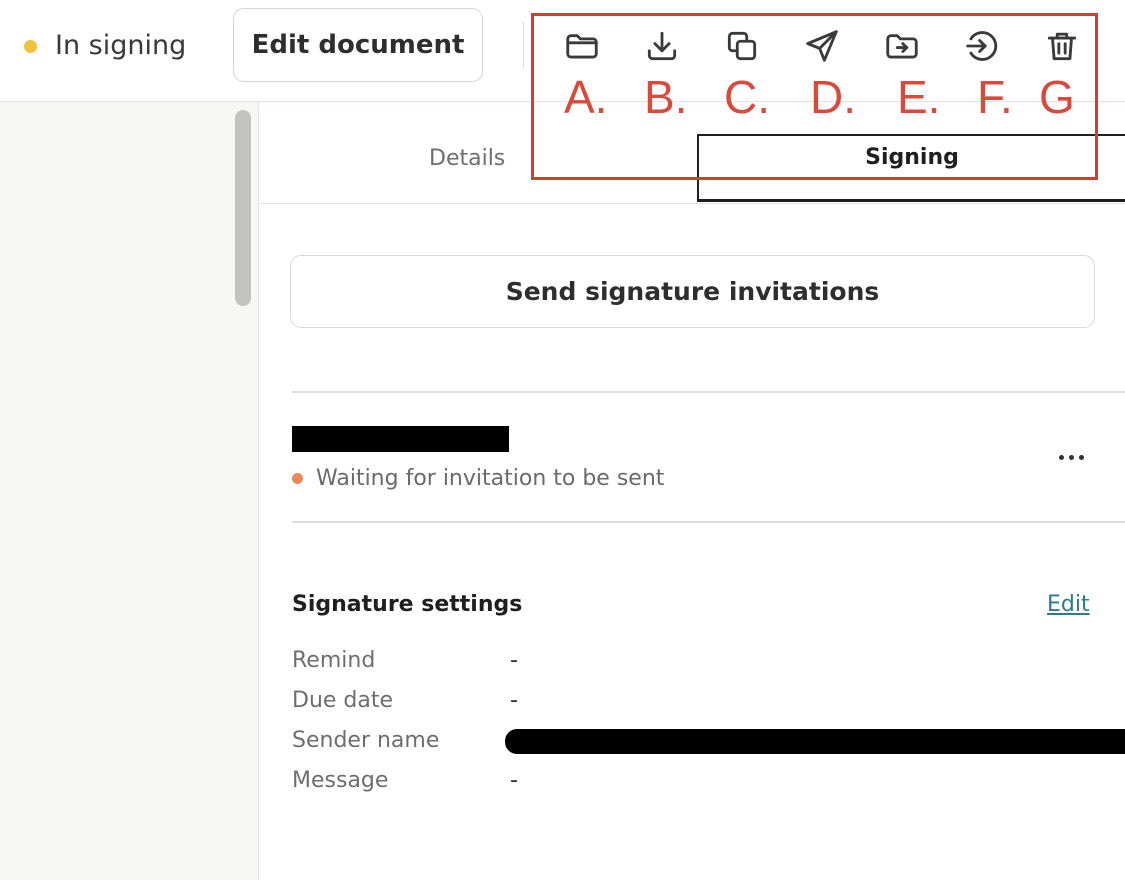  I want to click on signer-status-text: Waiting for invitation to be sent, so click(490, 478).